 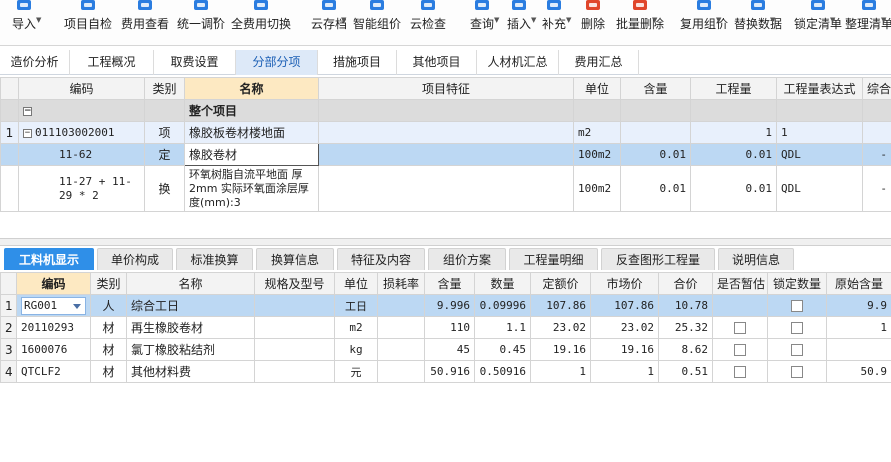 What do you see at coordinates (251, 132) in the screenshot?
I see `name-cell: 橡胶板卷材楼地面` at bounding box center [251, 132].